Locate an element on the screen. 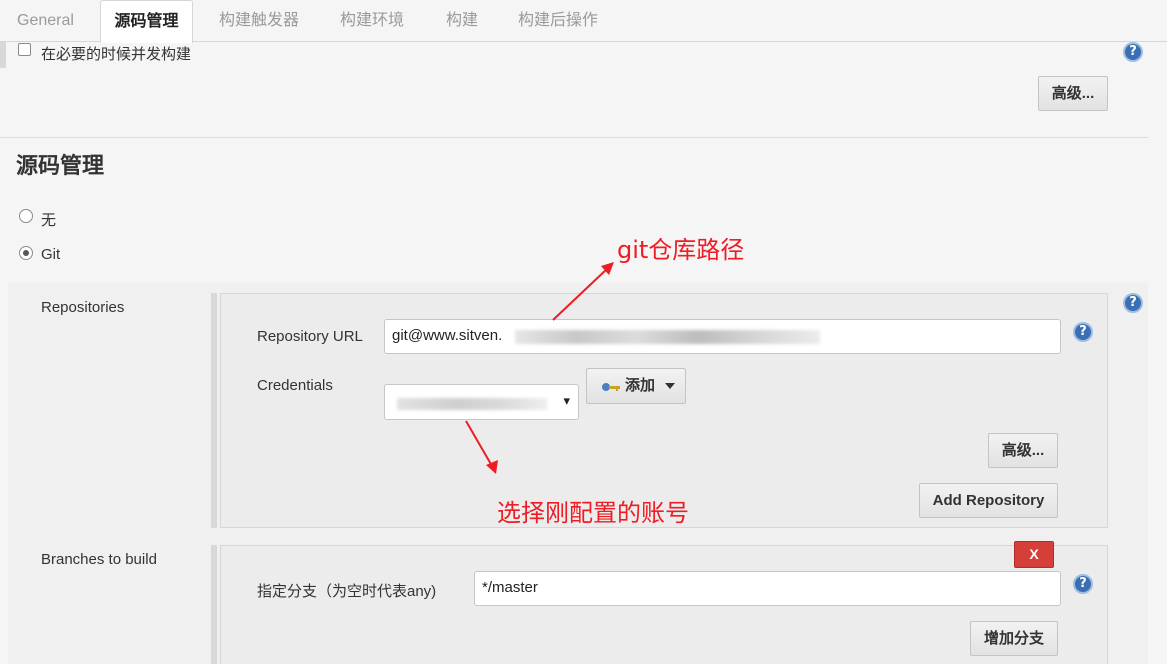 The image size is (1167, 664). annotation-git-path: git仓库路径 is located at coordinates (681, 250).